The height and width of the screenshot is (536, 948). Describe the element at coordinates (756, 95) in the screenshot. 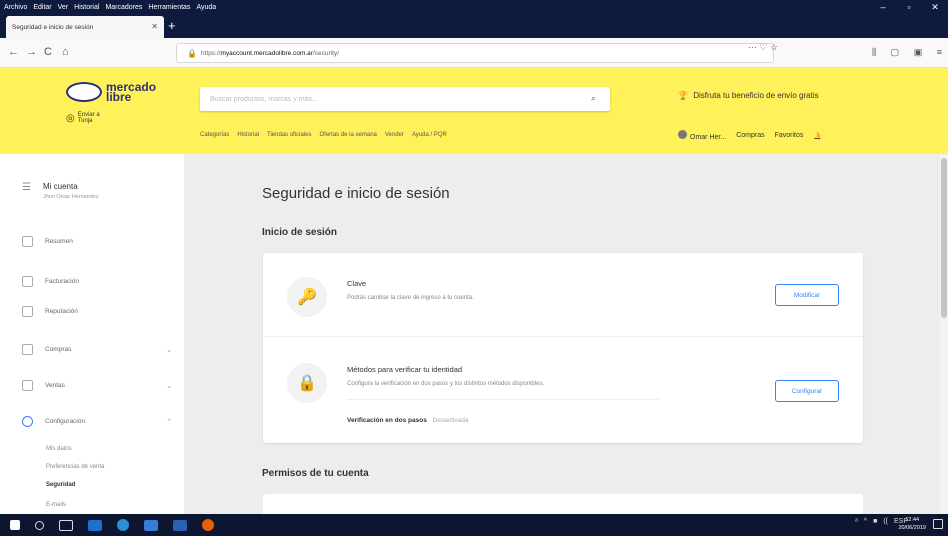

I see `promo-text: Disfruta tu beneficio de envío gratis` at that location.